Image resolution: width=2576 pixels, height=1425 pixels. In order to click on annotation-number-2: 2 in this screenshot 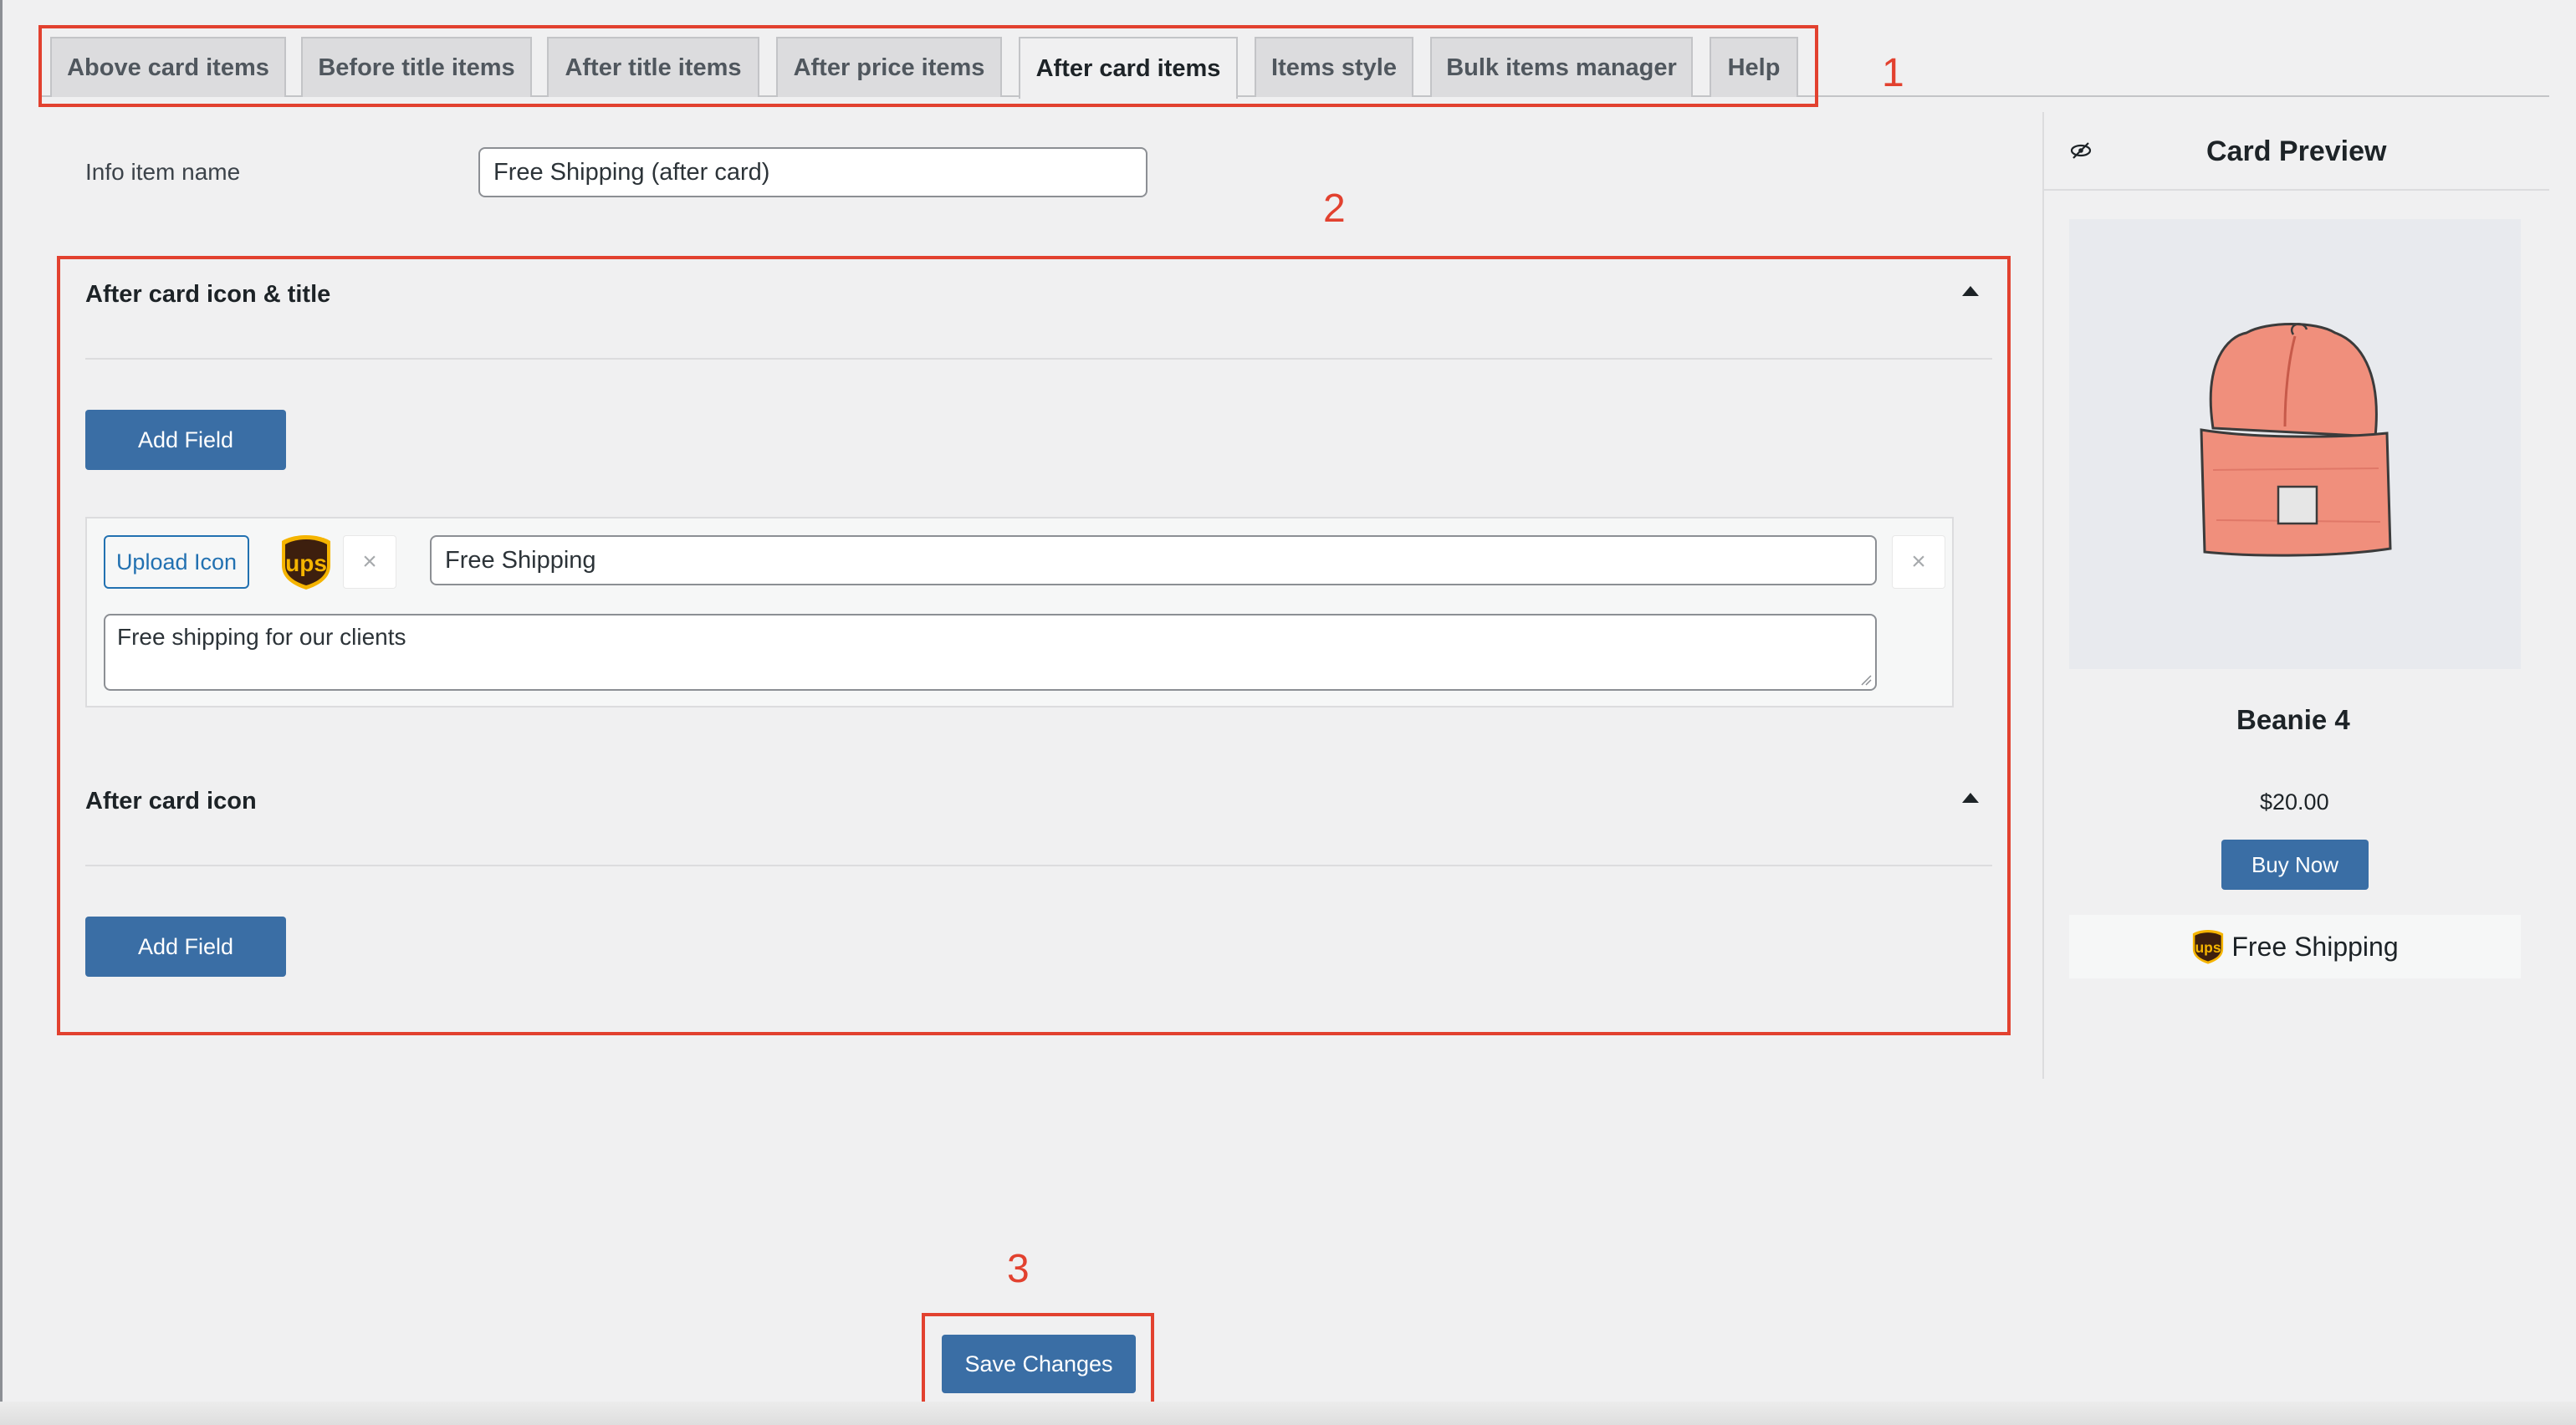, I will do `click(1334, 208)`.